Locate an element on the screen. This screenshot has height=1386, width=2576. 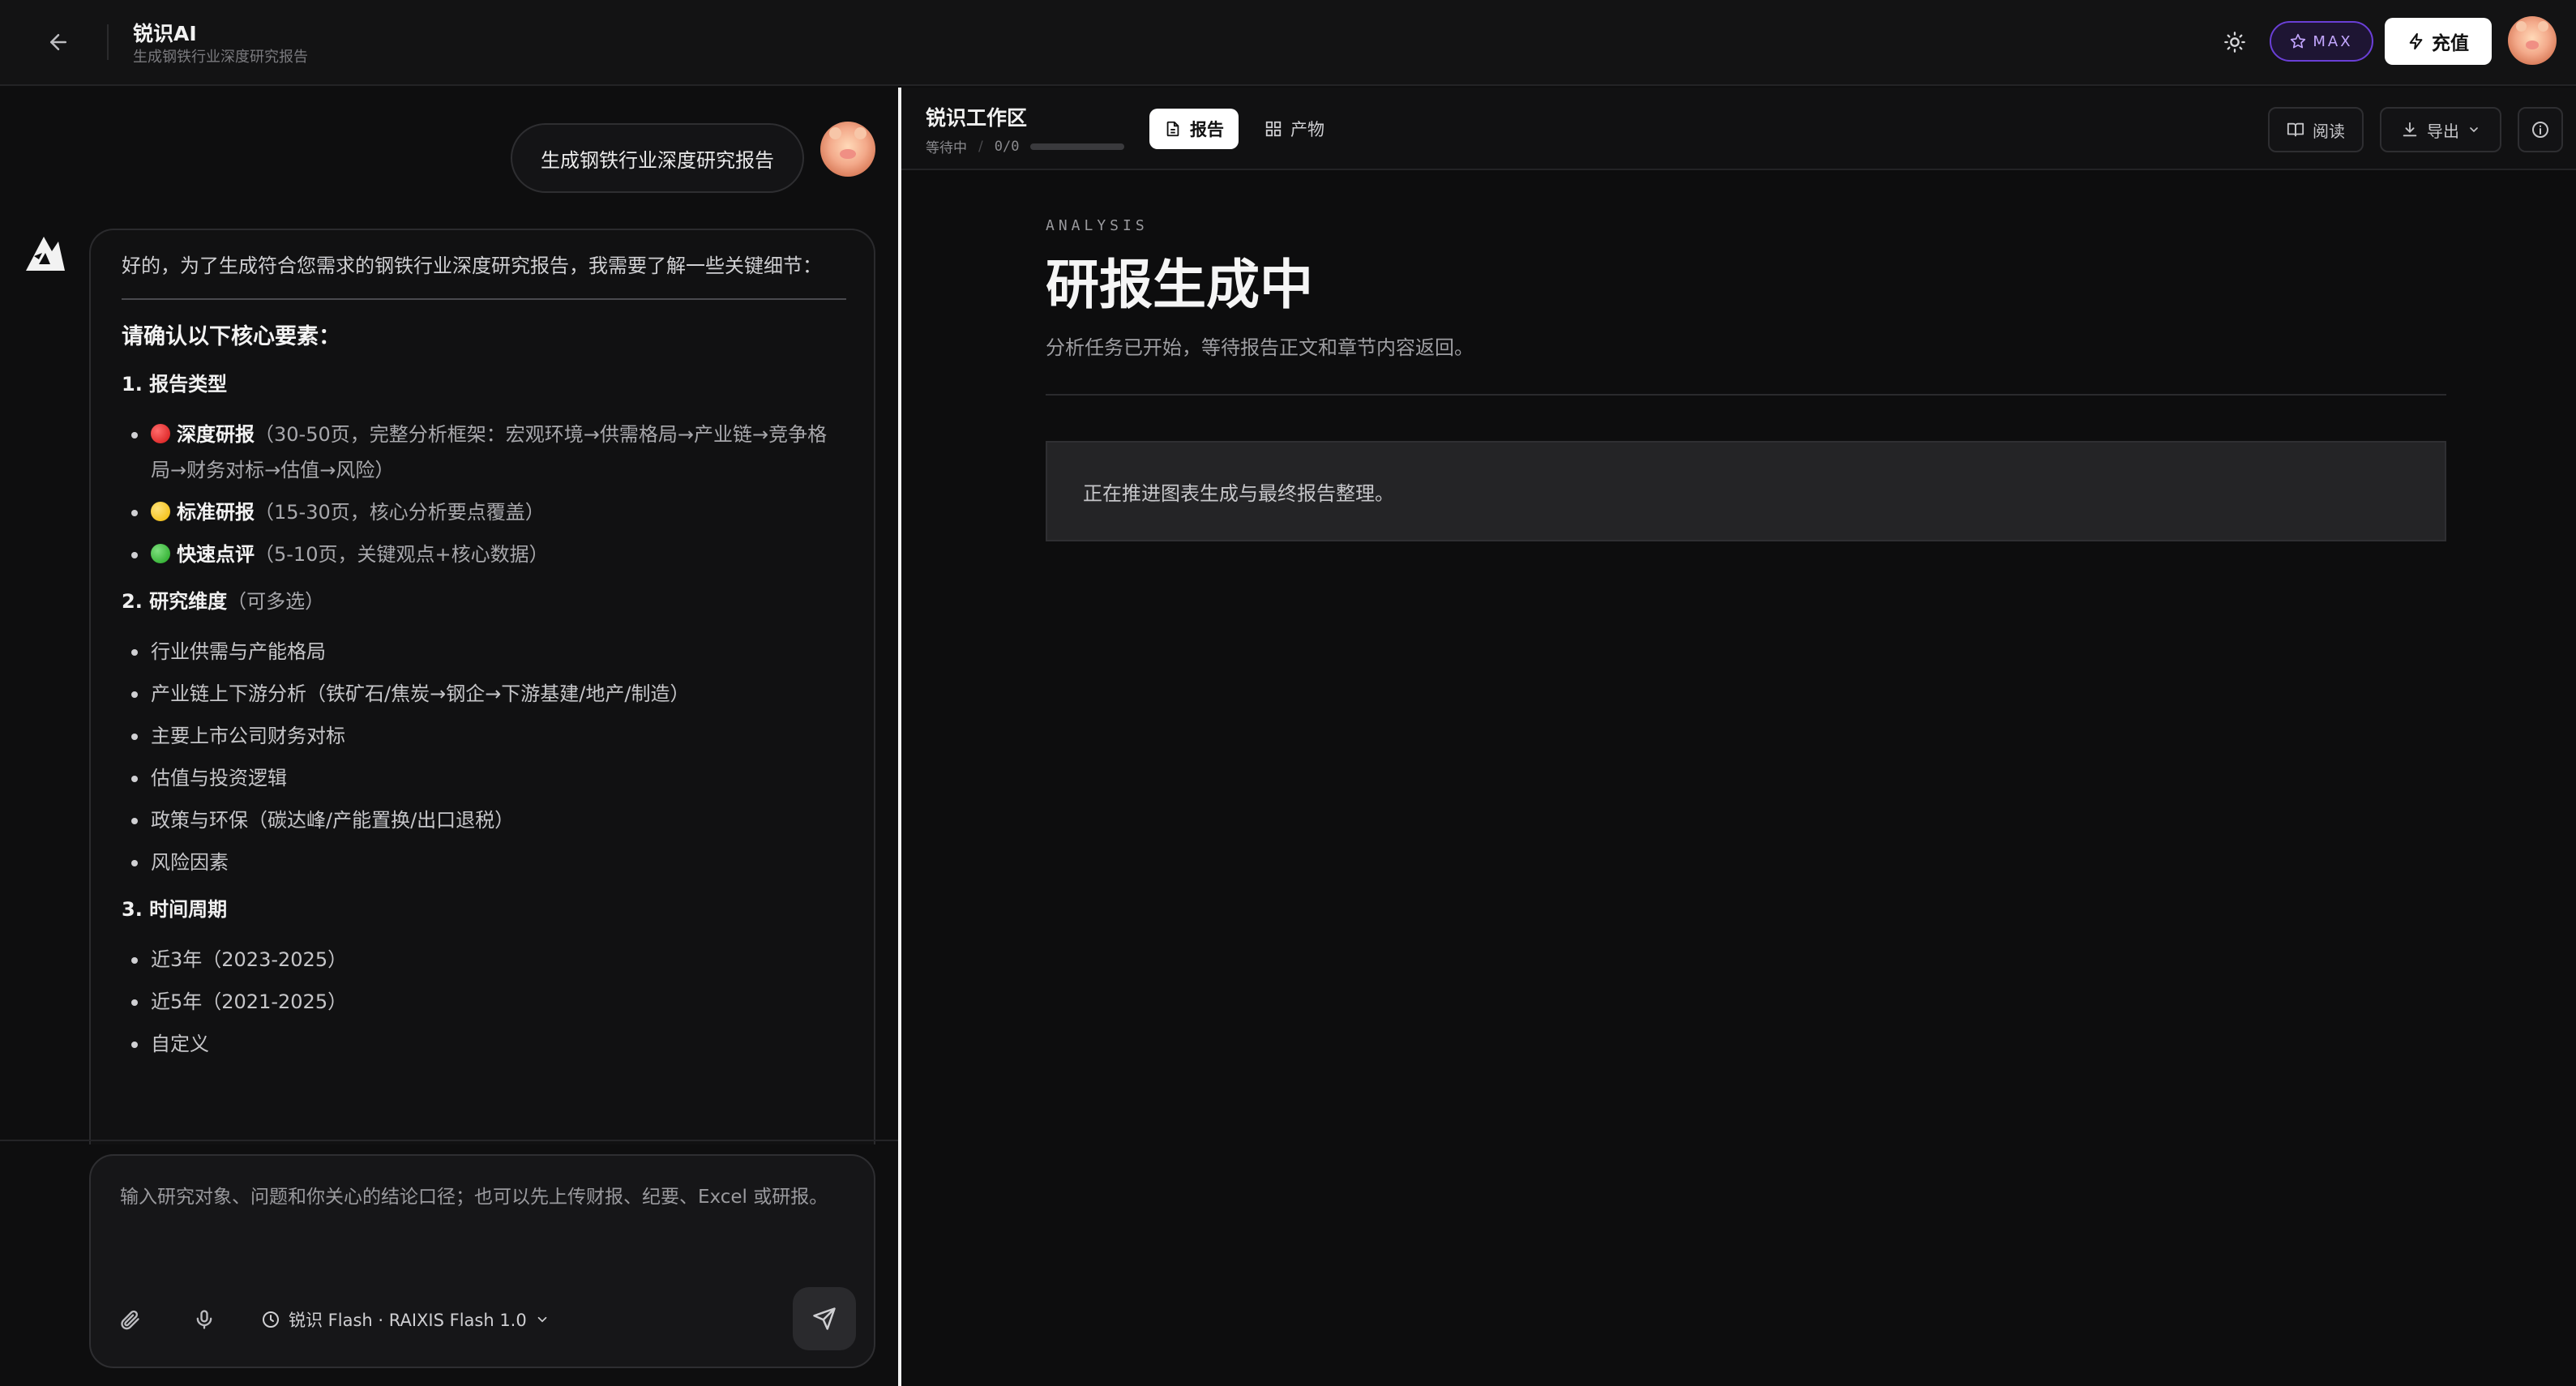
attach-file-button is located at coordinates (129, 1319).